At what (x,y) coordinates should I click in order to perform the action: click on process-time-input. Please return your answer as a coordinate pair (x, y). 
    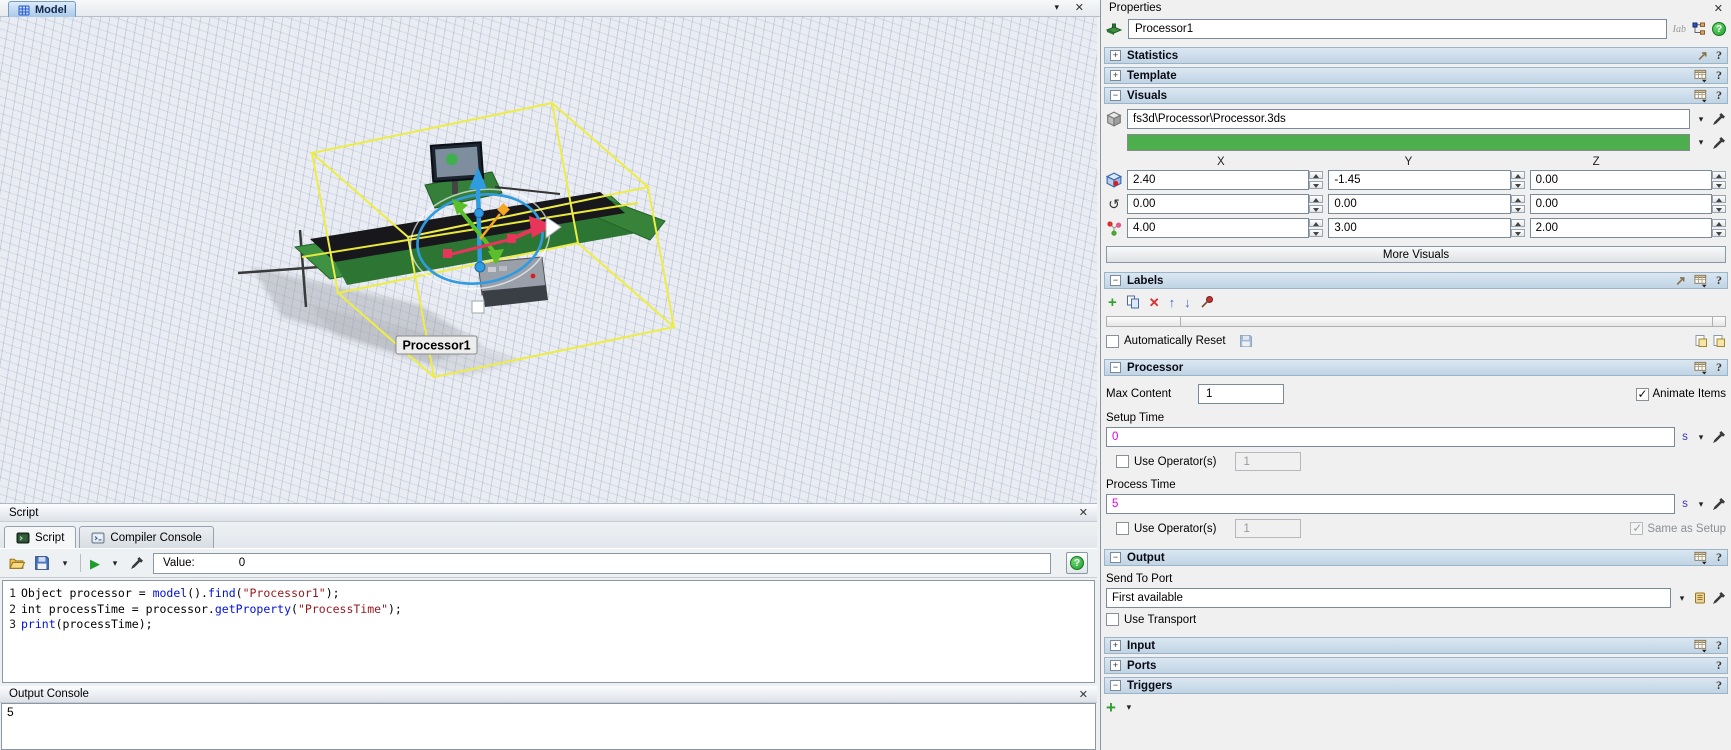
    Looking at the image, I should click on (1390, 504).